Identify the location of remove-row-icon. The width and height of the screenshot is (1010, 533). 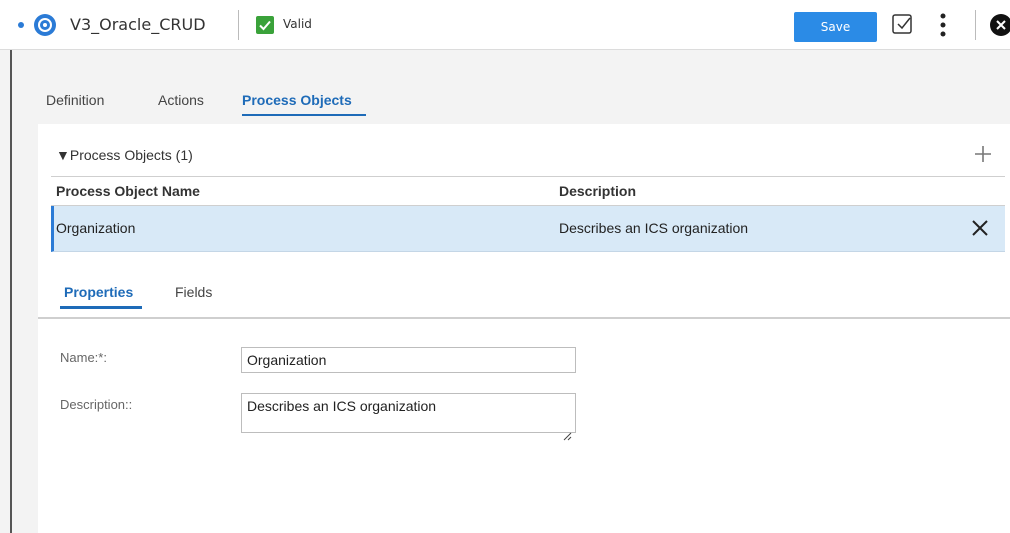
(980, 228).